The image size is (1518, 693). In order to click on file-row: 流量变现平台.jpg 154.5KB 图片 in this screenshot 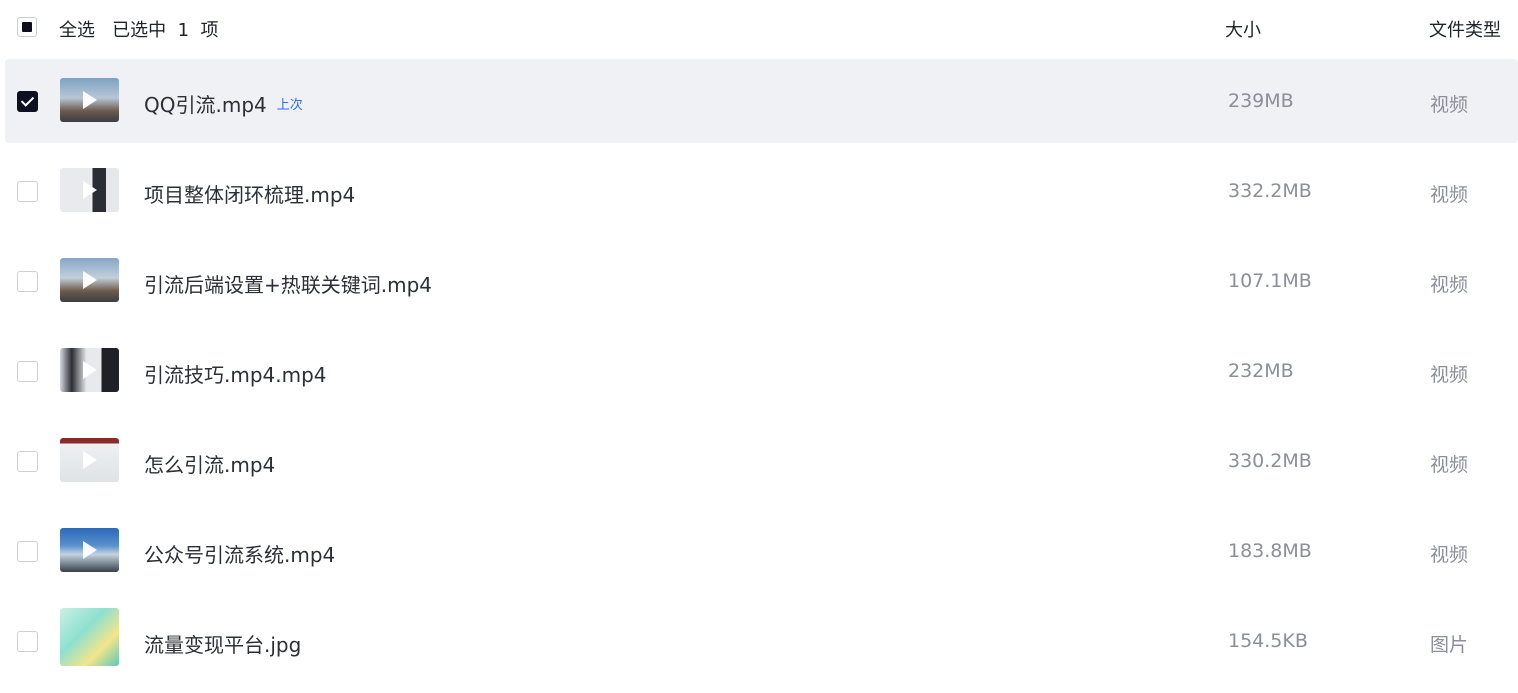, I will do `click(759, 641)`.